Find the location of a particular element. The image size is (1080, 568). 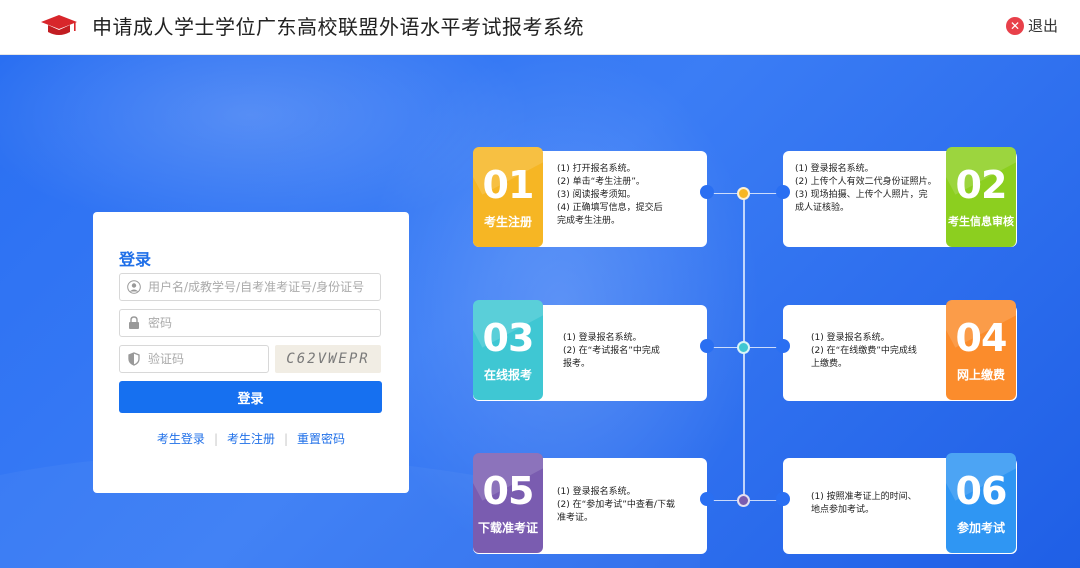

step-number: 04 is located at coordinates (981, 338).